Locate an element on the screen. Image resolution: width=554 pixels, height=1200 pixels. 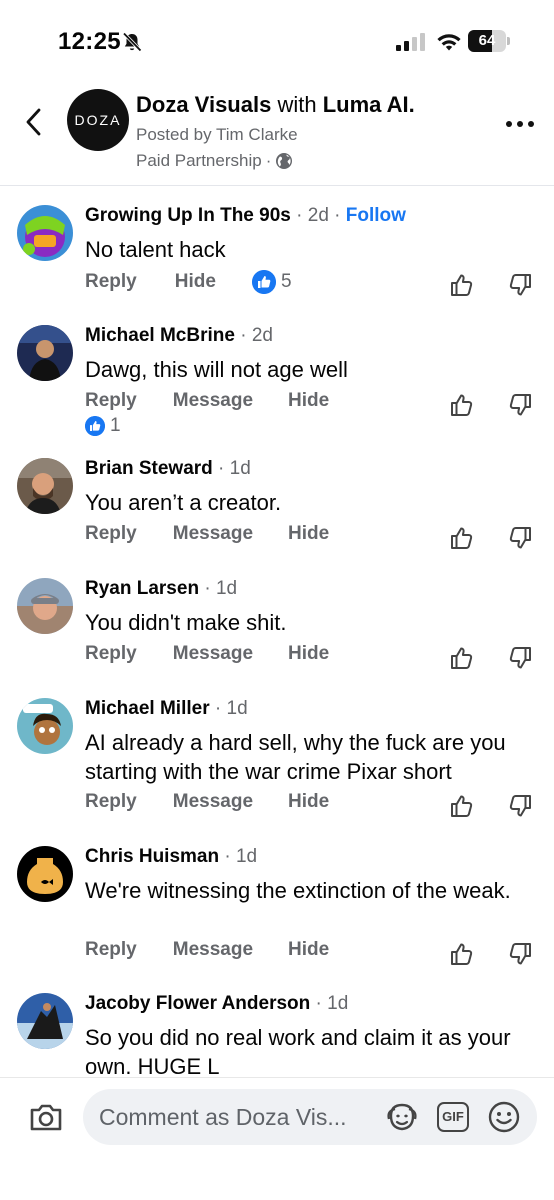
comment-header: Brian Steward · 1d is located at coordinates (168, 469).